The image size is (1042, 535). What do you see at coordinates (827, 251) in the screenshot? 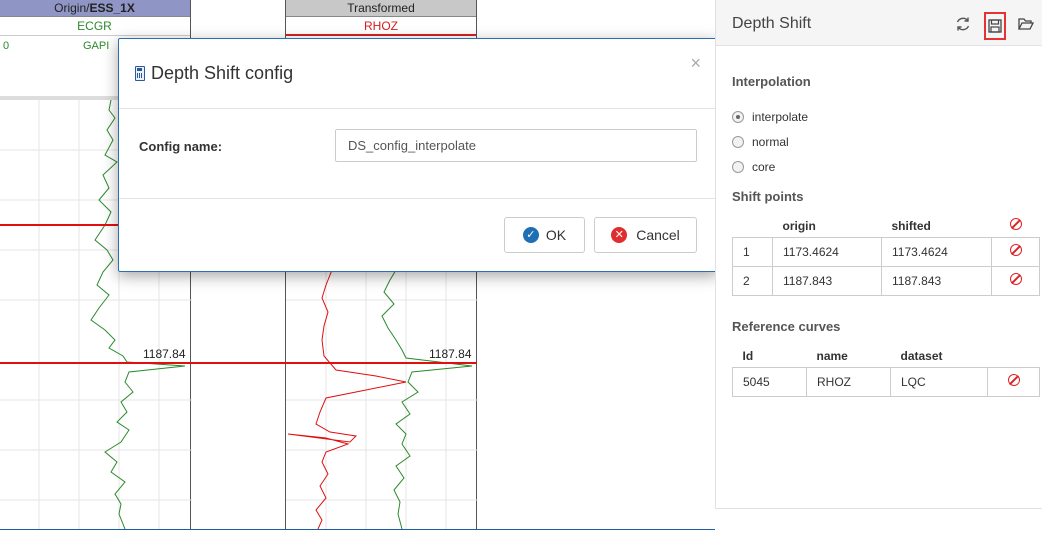
I see `origin-cell: 1173.4624` at bounding box center [827, 251].